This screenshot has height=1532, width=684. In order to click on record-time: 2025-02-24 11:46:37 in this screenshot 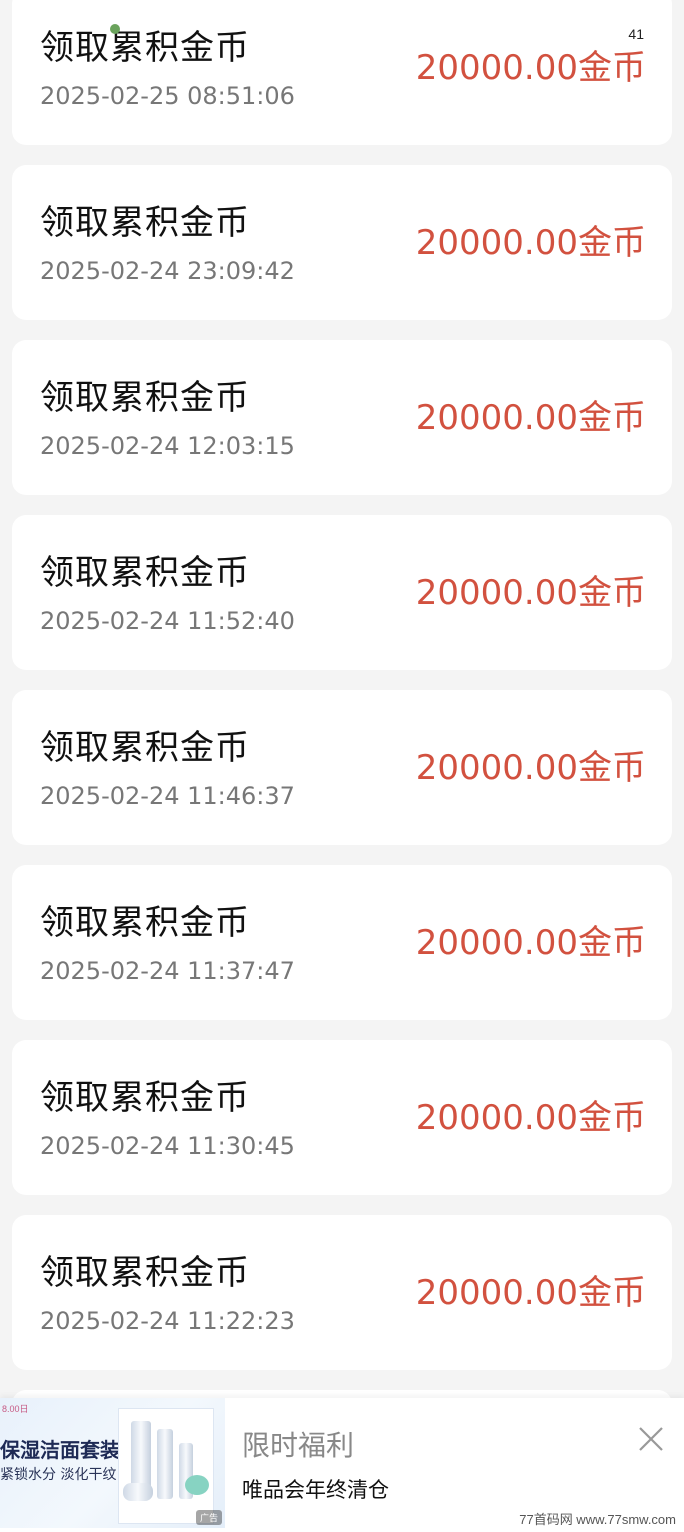, I will do `click(167, 796)`.